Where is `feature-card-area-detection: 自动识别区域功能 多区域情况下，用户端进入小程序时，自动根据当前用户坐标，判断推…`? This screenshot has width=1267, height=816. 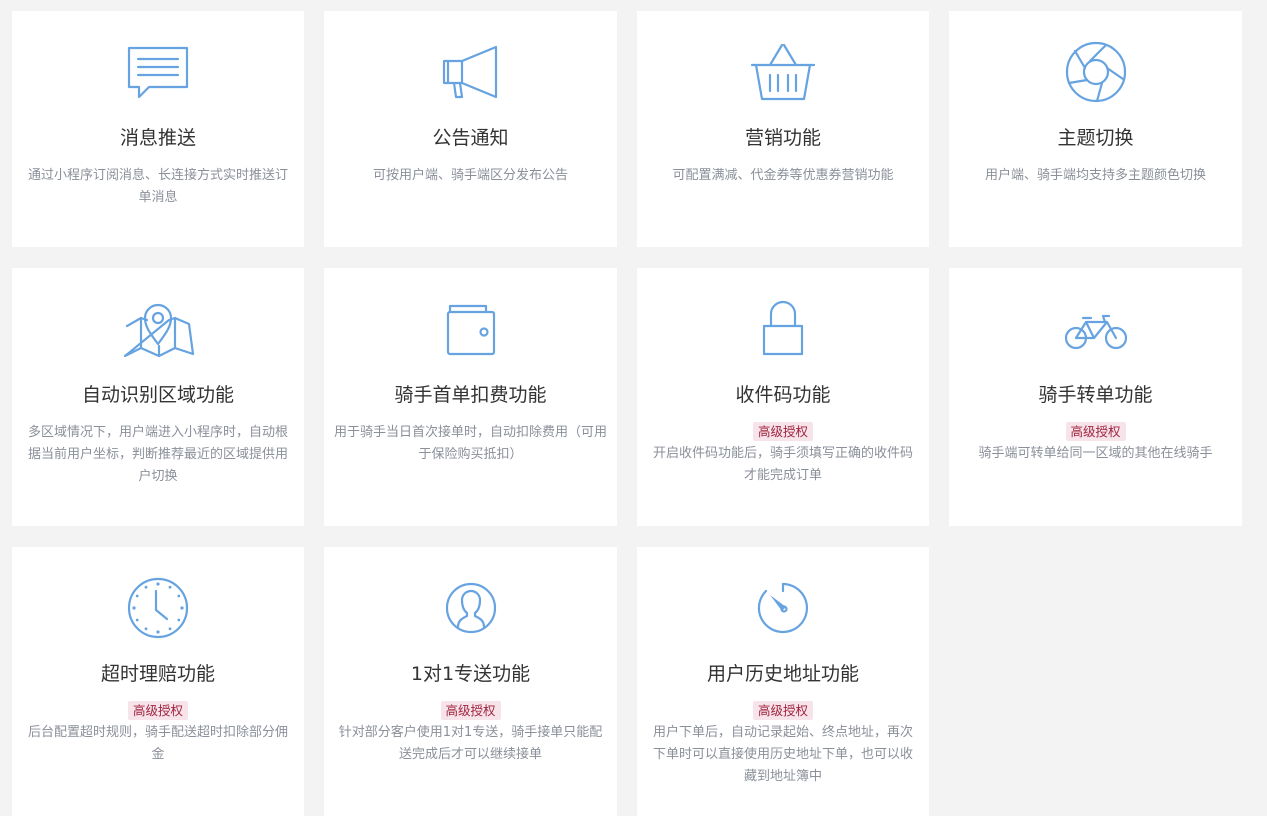 feature-card-area-detection: 自动识别区域功能 多区域情况下，用户端进入小程序时，自动根据当前用户坐标，判断推… is located at coordinates (158, 397).